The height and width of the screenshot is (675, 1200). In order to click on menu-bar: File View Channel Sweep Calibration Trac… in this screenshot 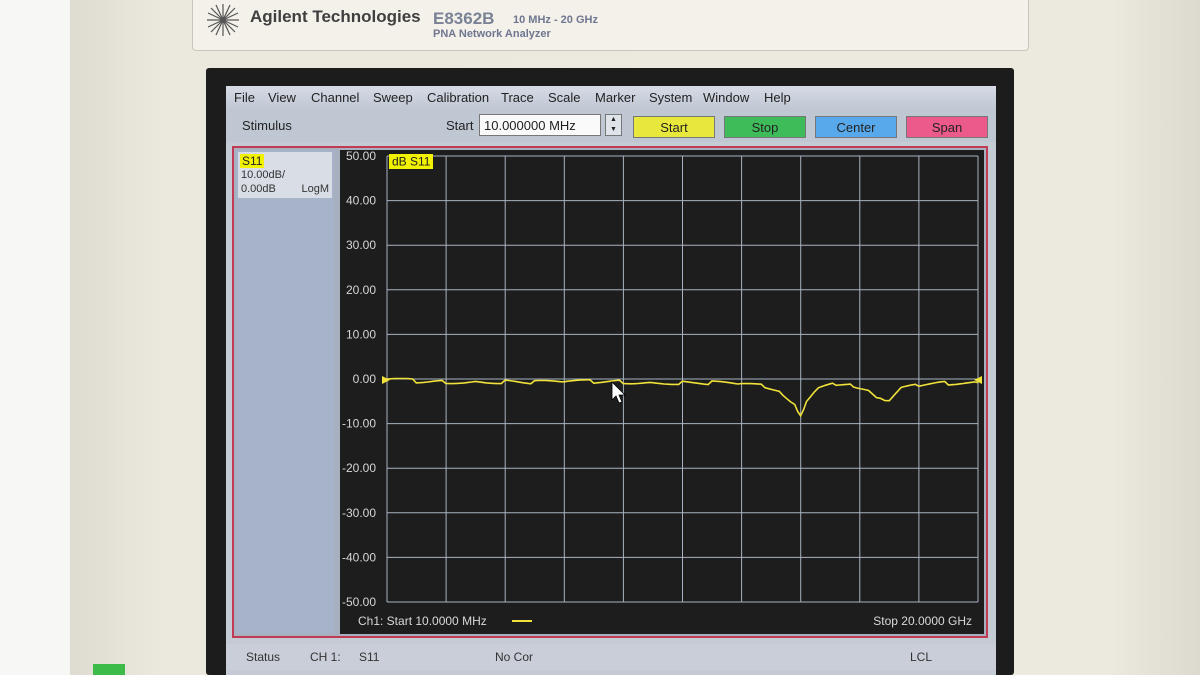, I will do `click(611, 98)`.